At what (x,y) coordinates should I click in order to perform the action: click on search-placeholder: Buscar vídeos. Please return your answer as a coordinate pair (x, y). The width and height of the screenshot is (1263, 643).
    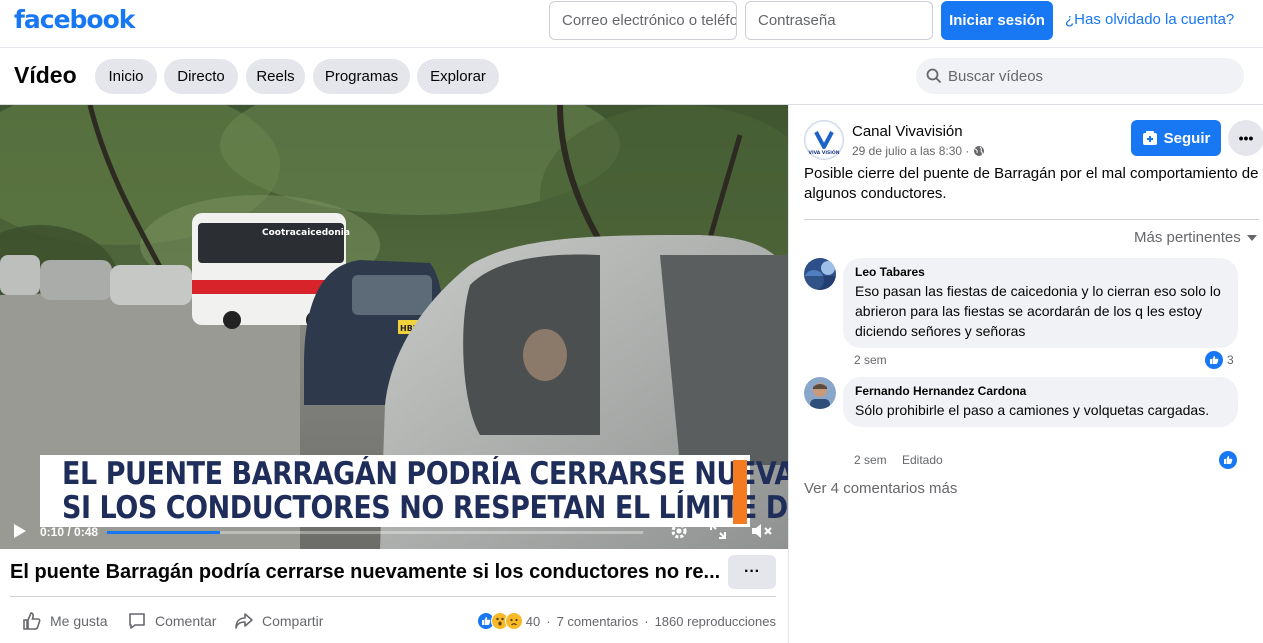
    Looking at the image, I should click on (996, 76).